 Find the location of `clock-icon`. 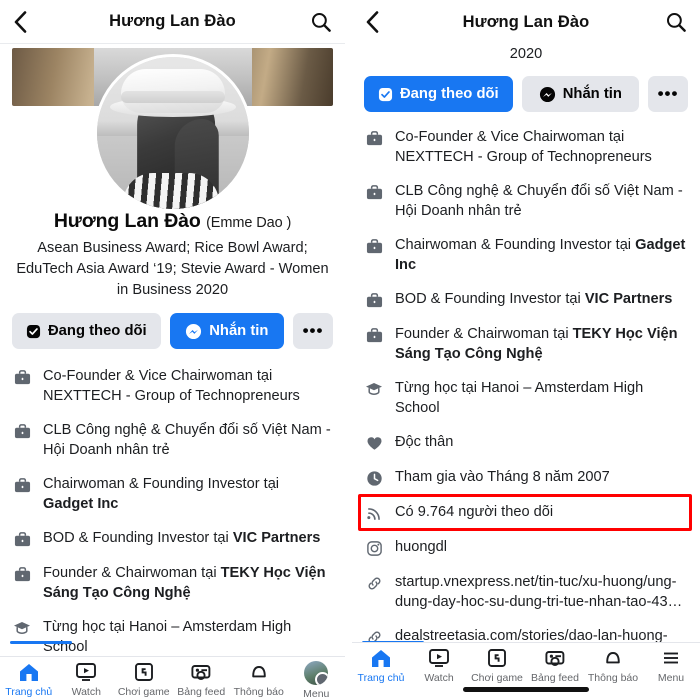

clock-icon is located at coordinates (374, 478).